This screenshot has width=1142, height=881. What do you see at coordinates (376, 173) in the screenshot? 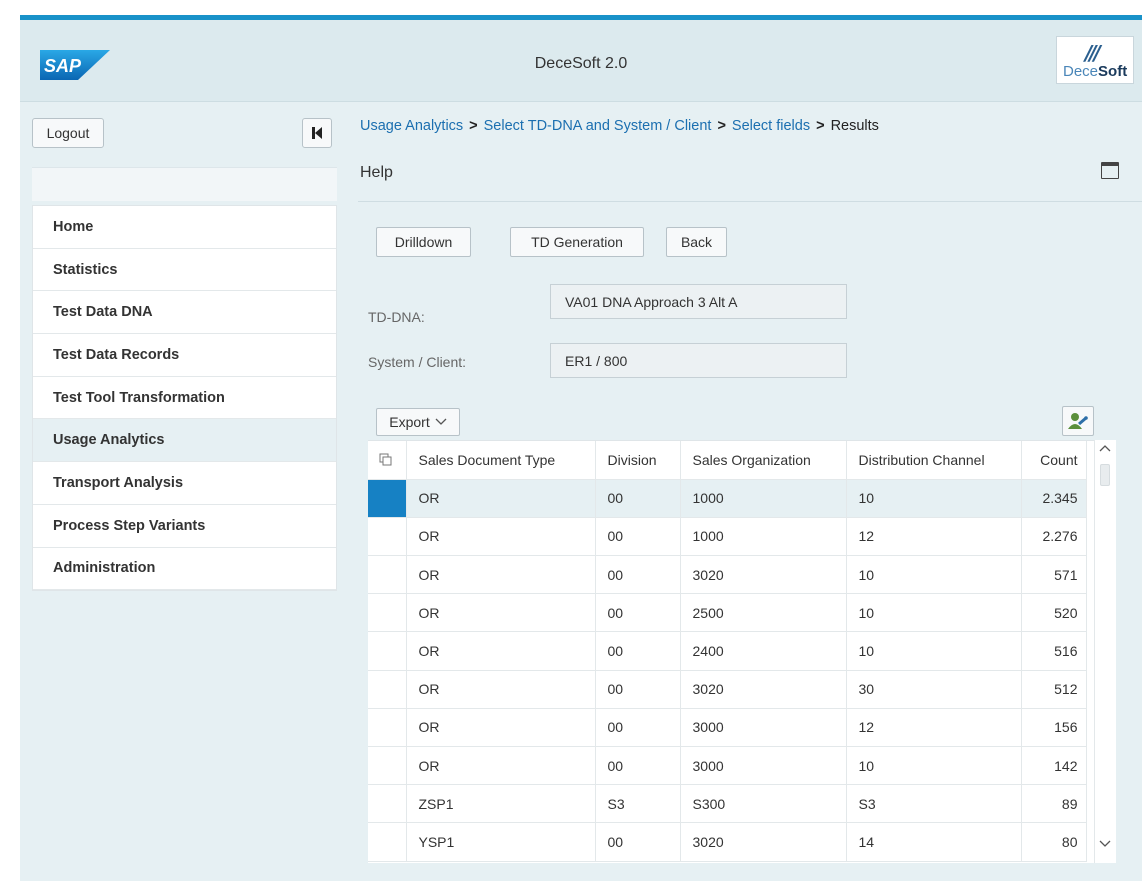
I see `help-link: Help` at bounding box center [376, 173].